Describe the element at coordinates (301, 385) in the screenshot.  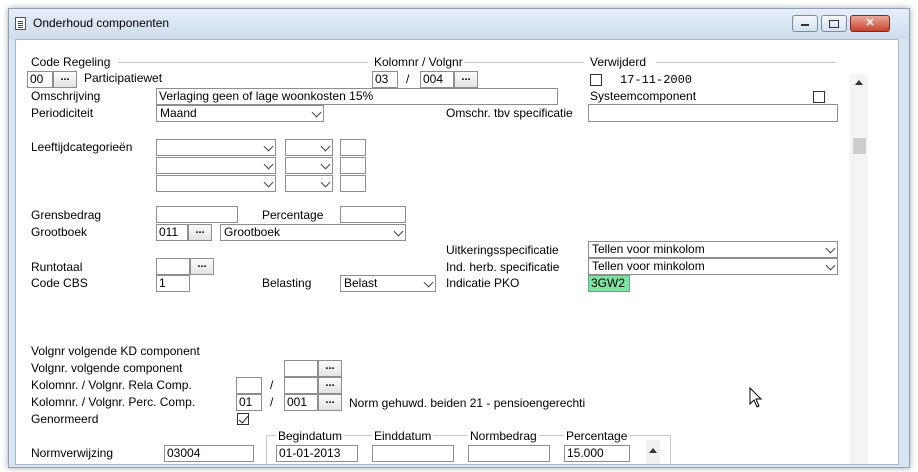
I see `rela-volg-field` at that location.